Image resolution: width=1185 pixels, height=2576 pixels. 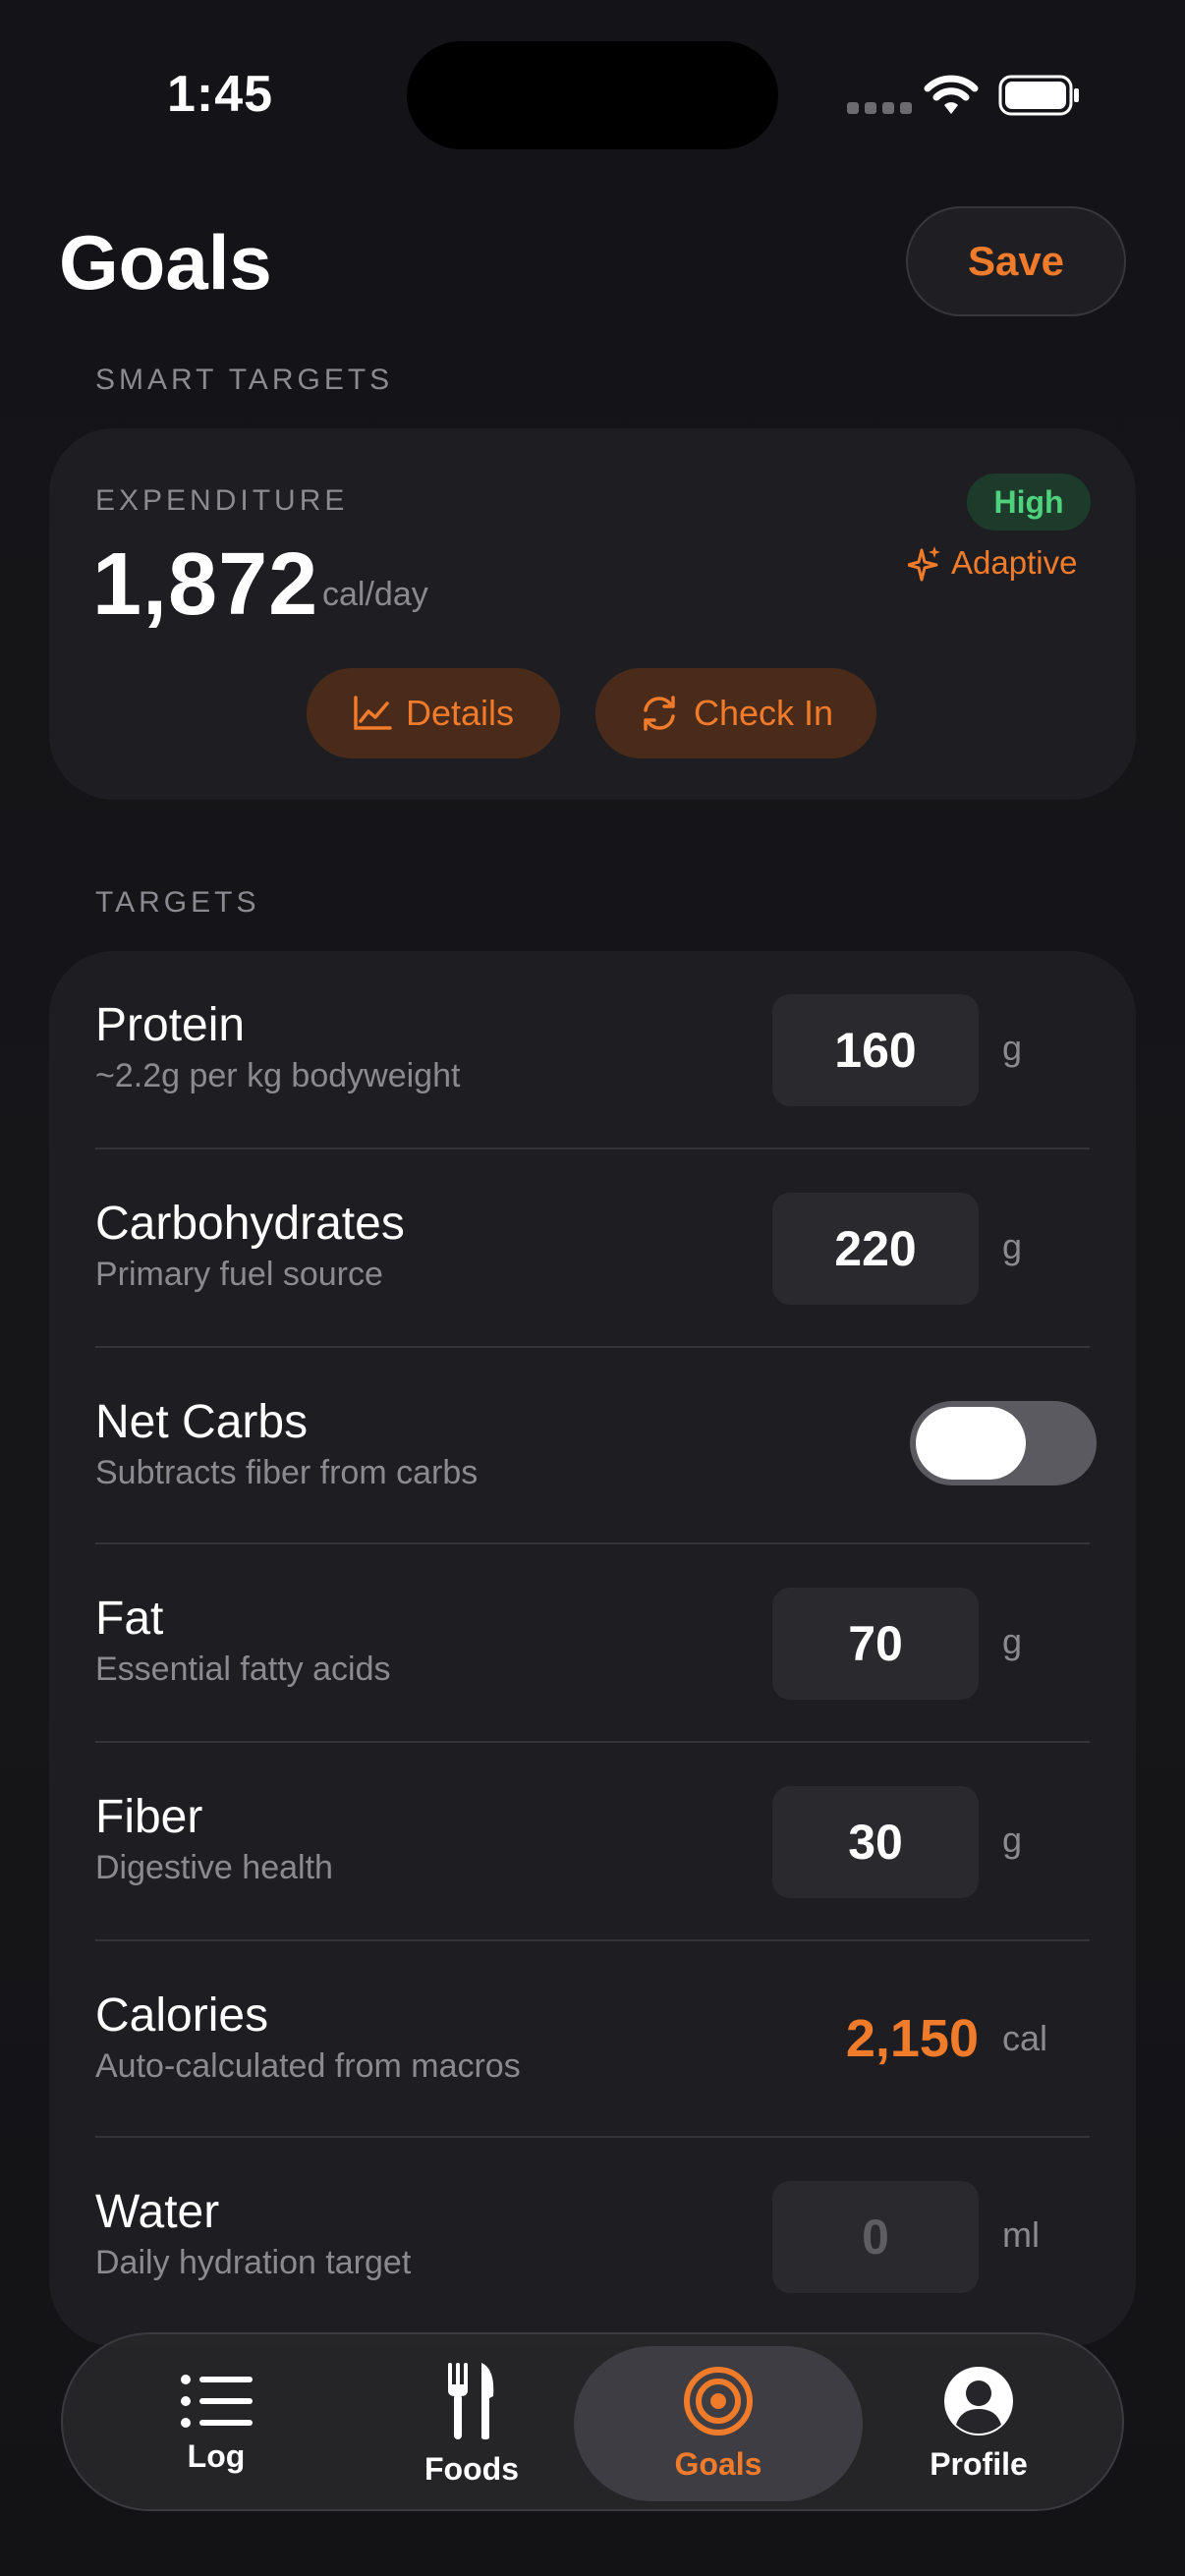 What do you see at coordinates (592, 1842) in the screenshot?
I see `target-row-fiber: Fiber Digestive health 30 g` at bounding box center [592, 1842].